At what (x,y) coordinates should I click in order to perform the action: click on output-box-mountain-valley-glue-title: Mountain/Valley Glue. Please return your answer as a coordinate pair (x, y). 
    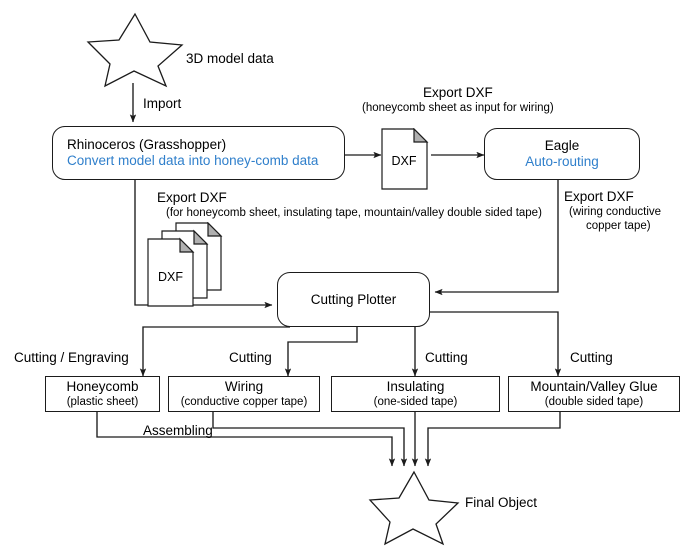
    Looking at the image, I should click on (594, 386).